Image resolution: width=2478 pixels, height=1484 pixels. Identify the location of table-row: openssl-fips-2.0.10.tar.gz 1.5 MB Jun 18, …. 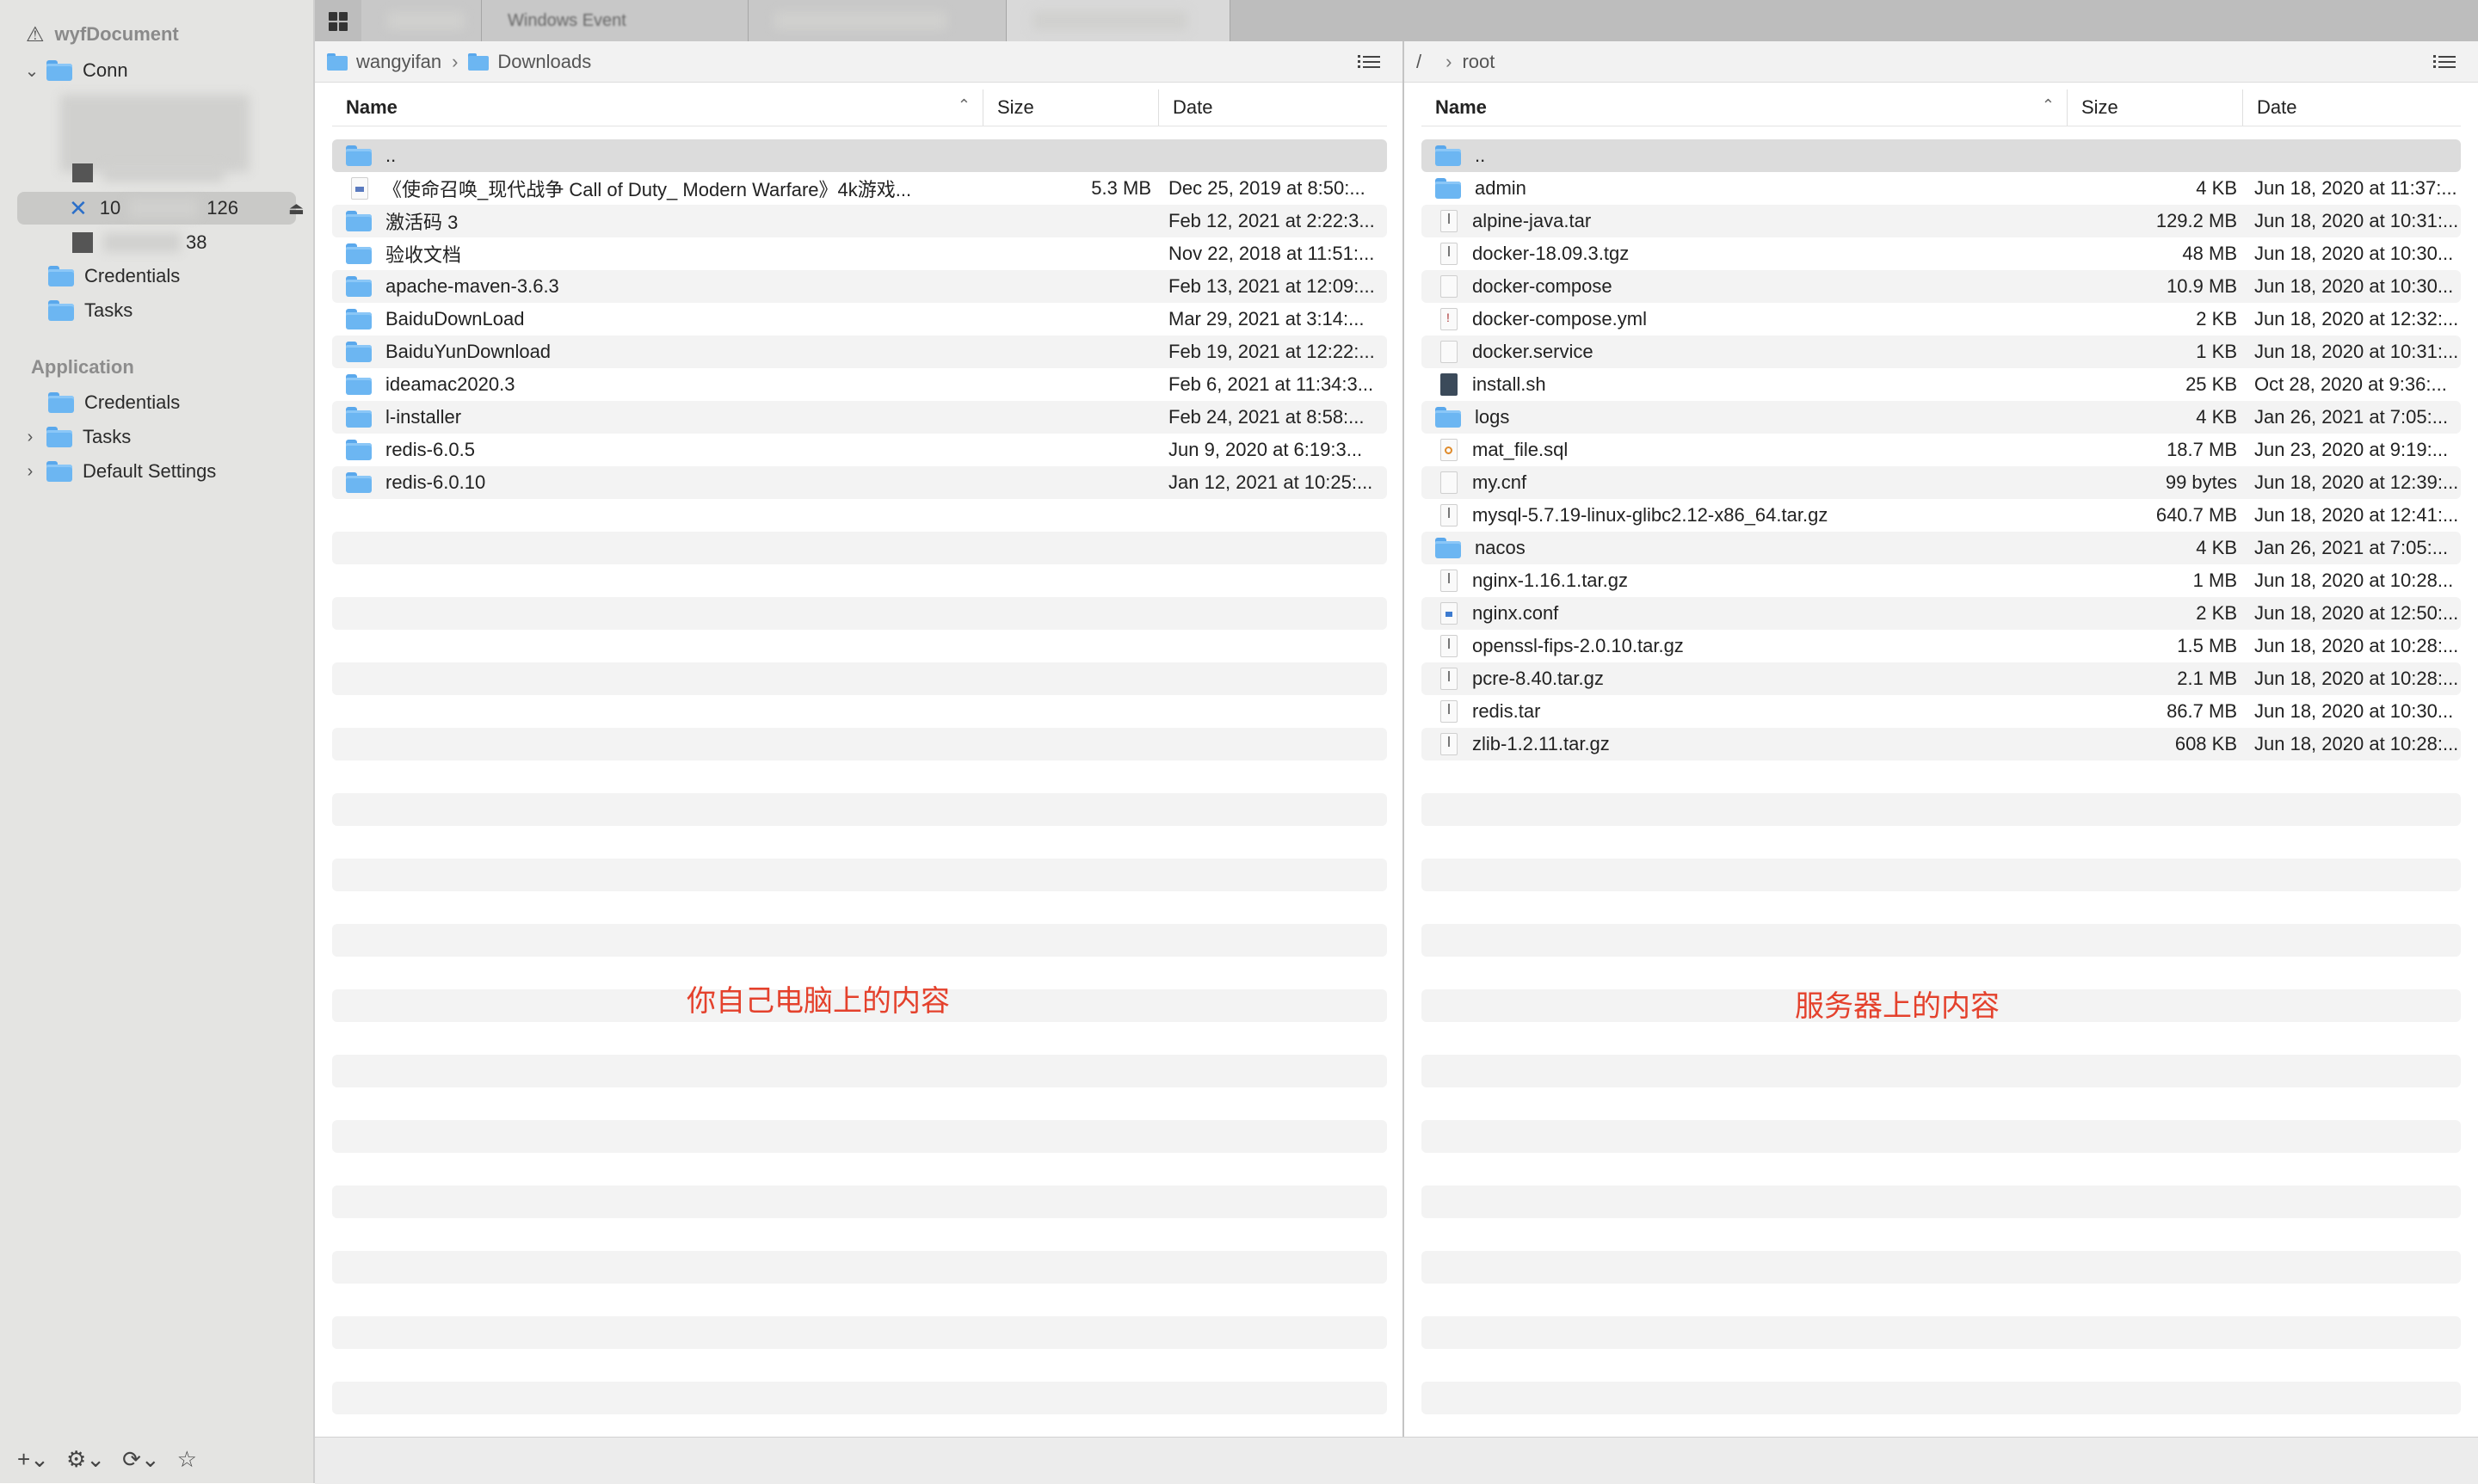
(1941, 646).